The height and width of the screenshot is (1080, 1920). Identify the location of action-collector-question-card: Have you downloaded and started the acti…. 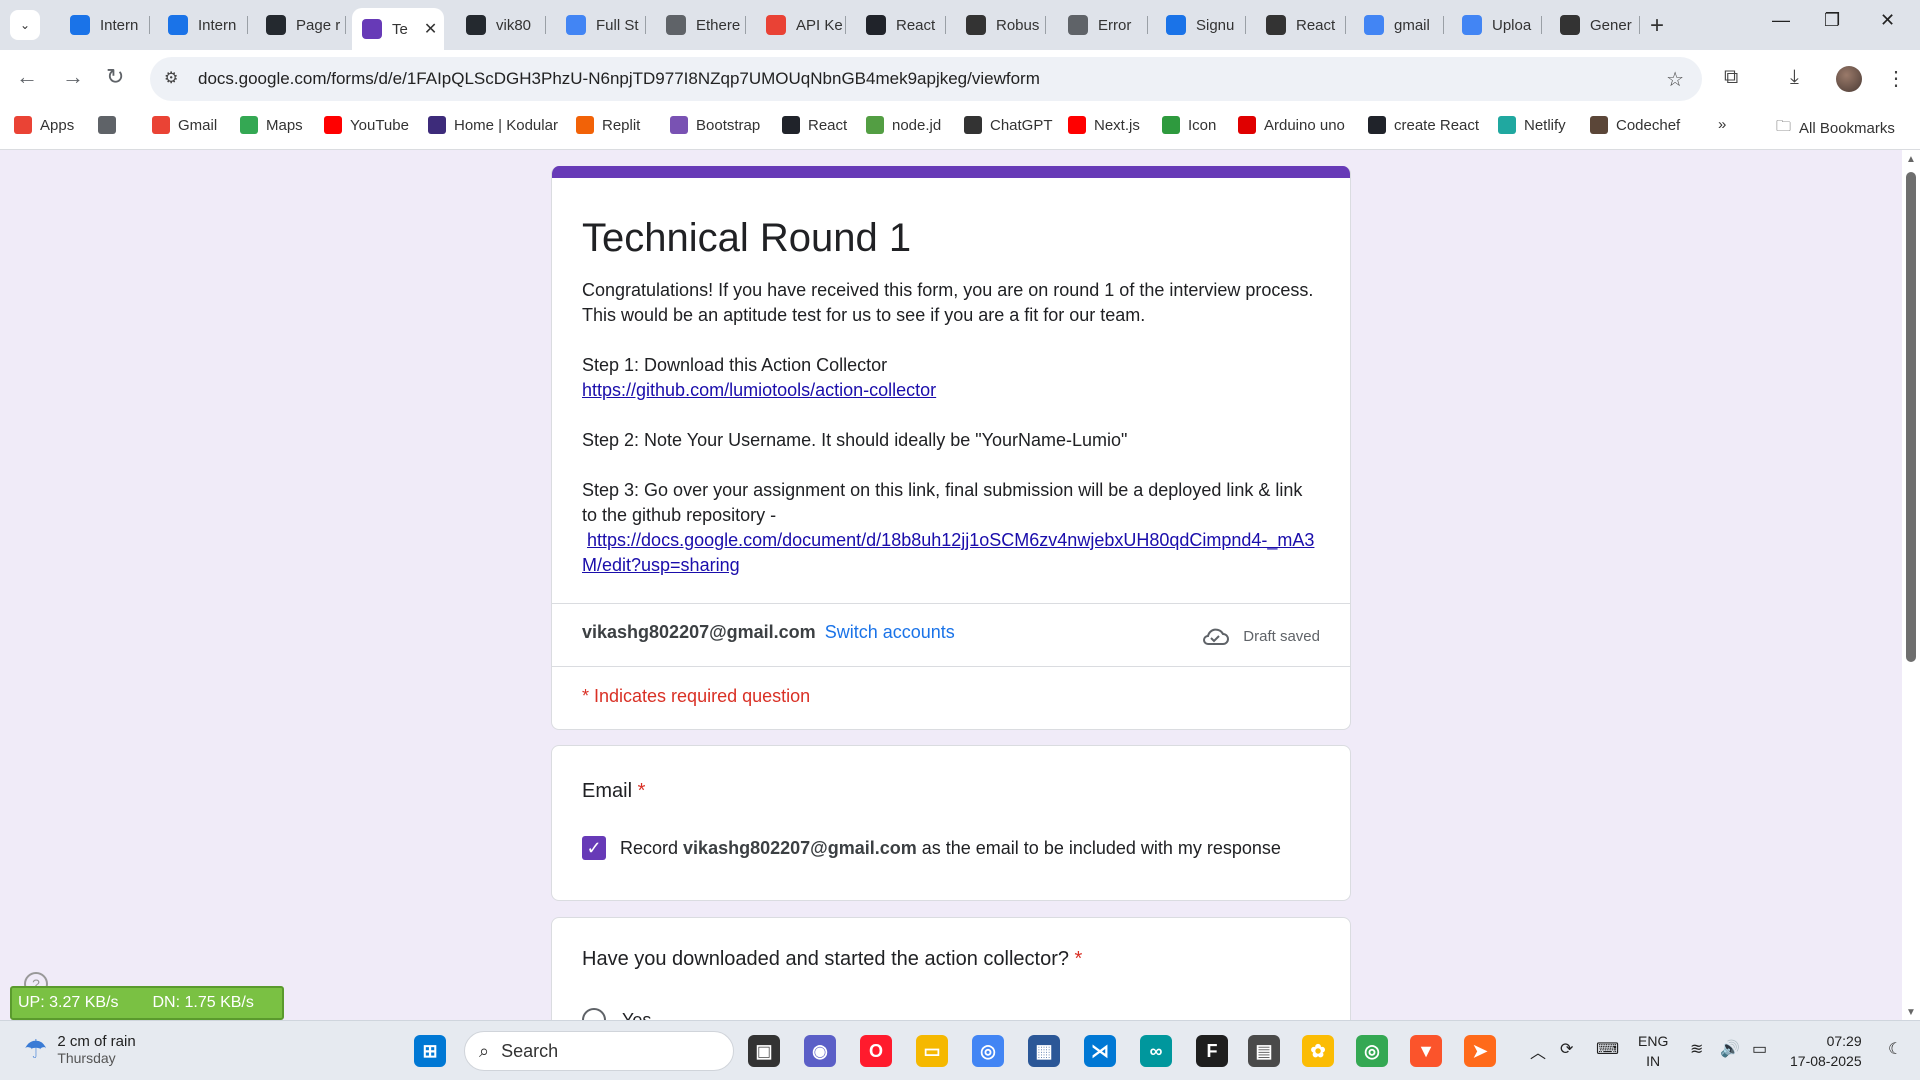
(951, 968).